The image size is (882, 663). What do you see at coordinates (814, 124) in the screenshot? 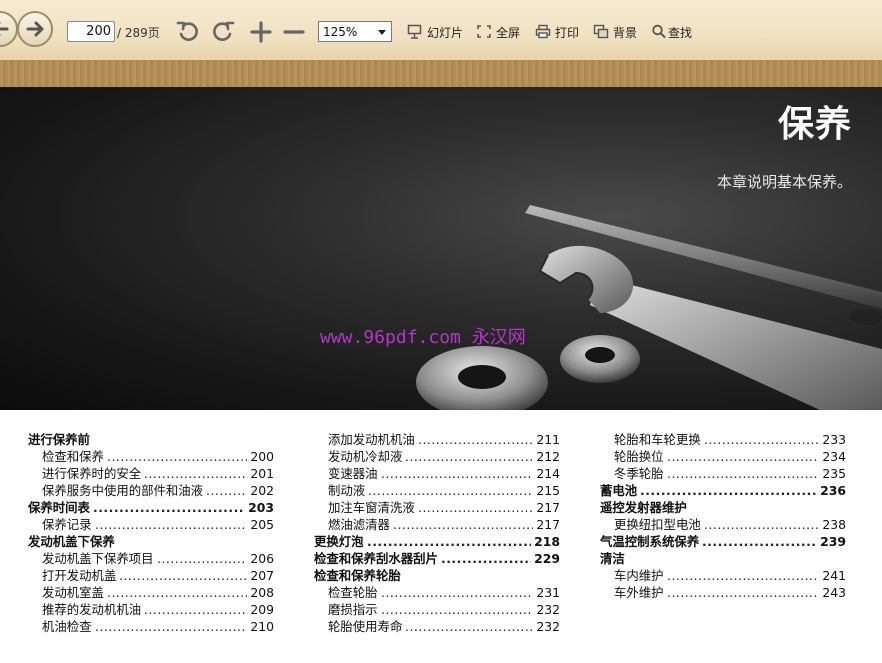
I see `chapter-title: 保养` at bounding box center [814, 124].